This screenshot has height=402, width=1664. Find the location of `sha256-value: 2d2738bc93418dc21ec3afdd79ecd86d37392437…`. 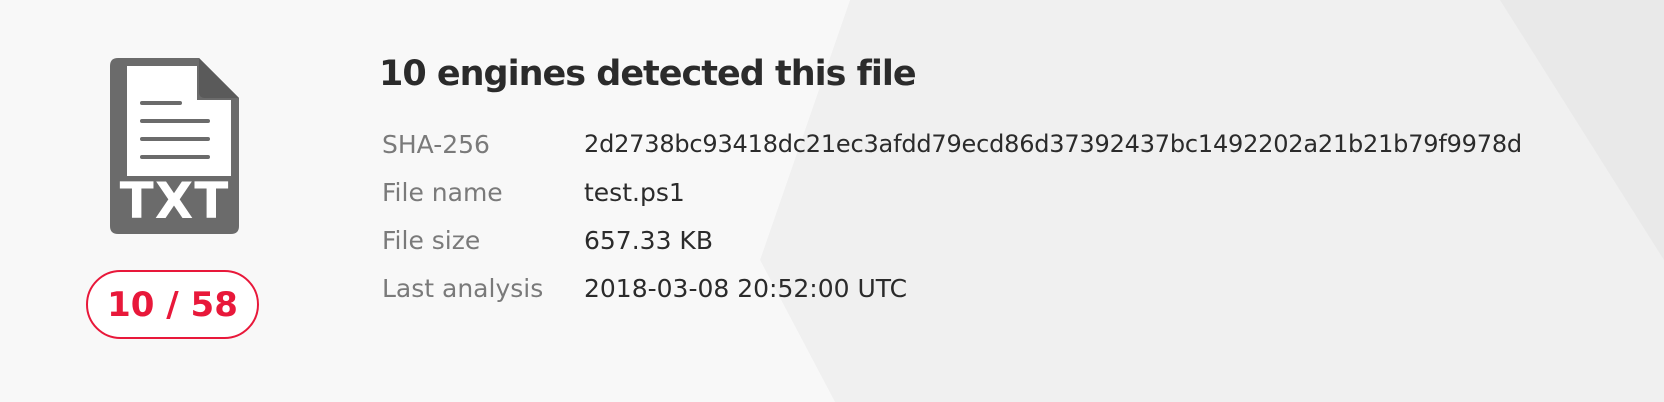

sha256-value: 2d2738bc93418dc21ec3afdd79ecd86d37392437… is located at coordinates (1053, 144).